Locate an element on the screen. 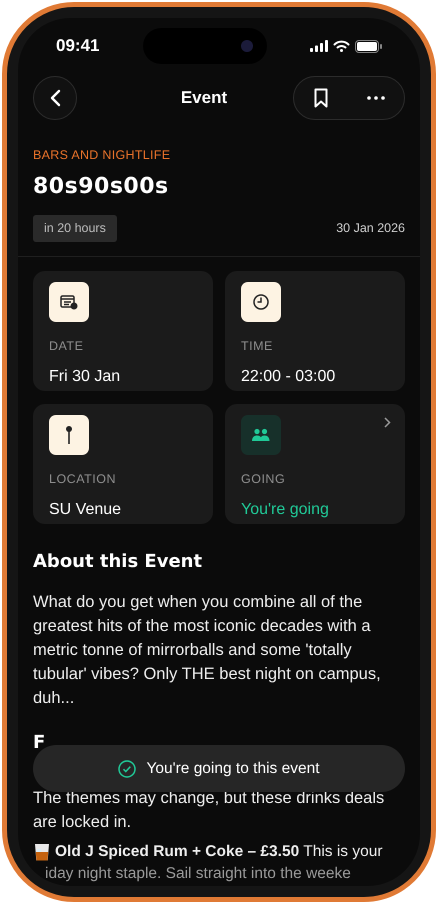  bookmark-icon is located at coordinates (321, 98).